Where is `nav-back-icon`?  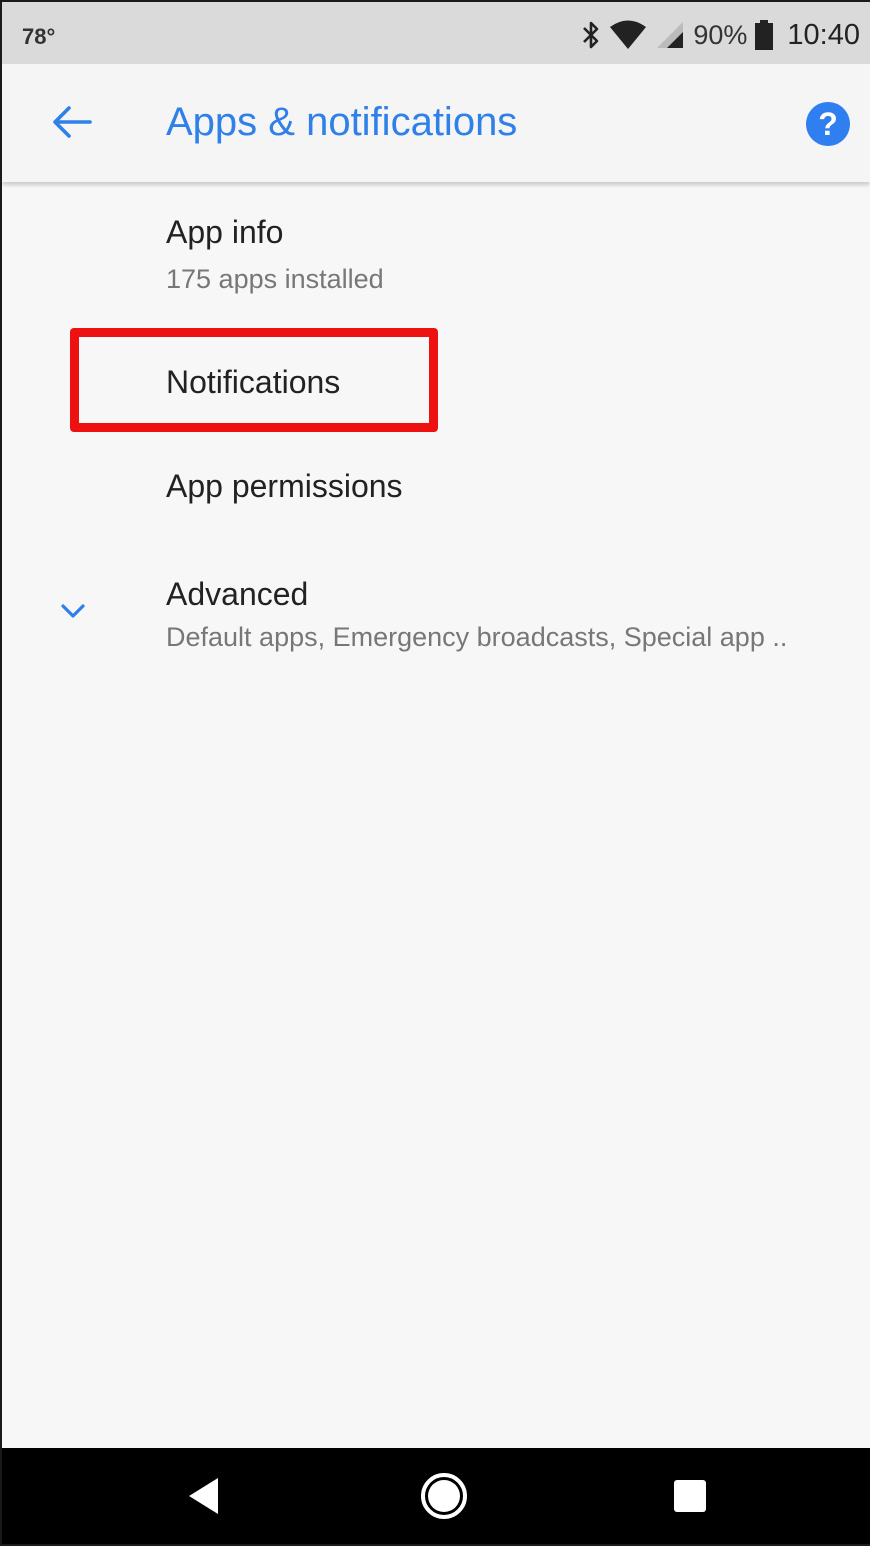 nav-back-icon is located at coordinates (204, 1498).